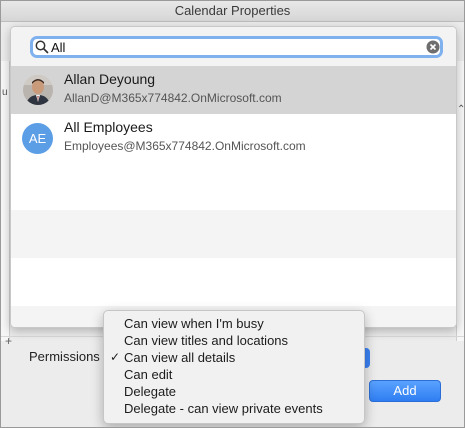 The height and width of the screenshot is (428, 465). Describe the element at coordinates (115, 357) in the screenshot. I see `checkmark-icon: ✓` at that location.